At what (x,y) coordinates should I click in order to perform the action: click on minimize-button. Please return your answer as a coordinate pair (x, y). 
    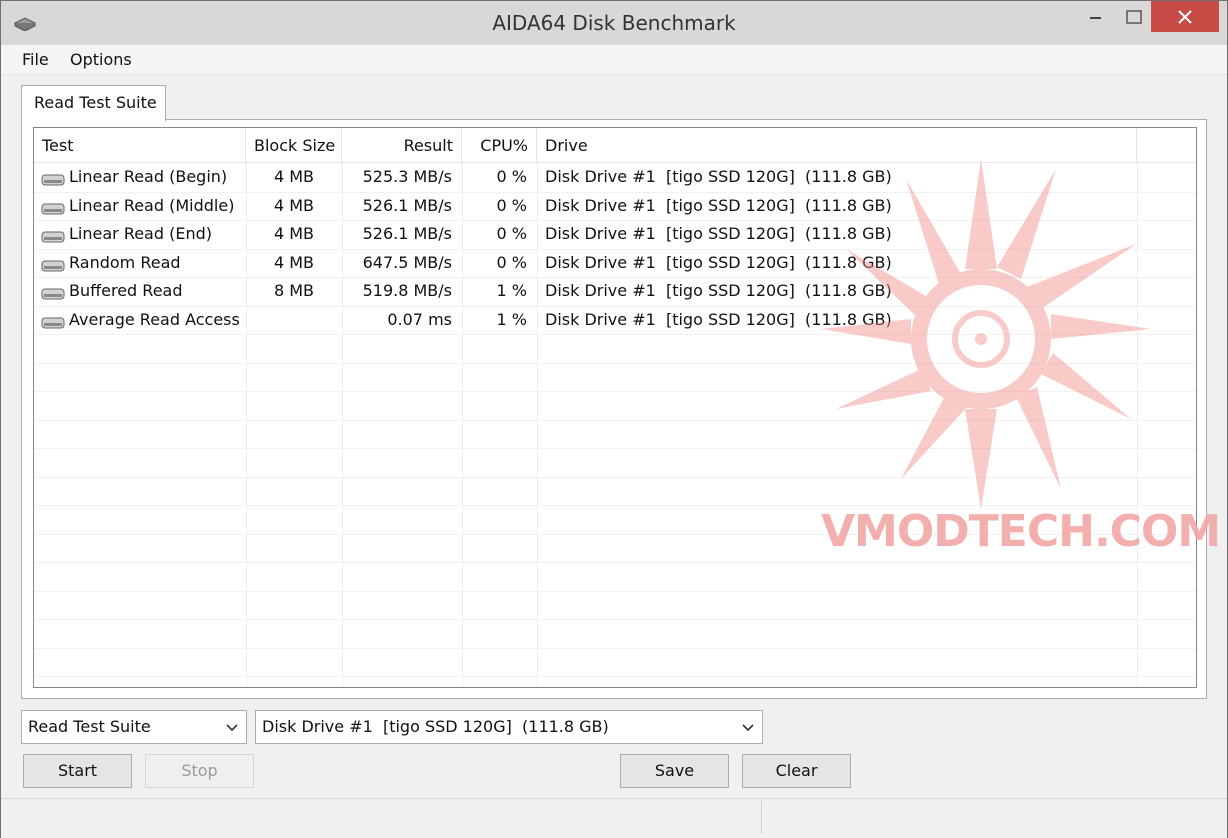
    Looking at the image, I should click on (1096, 16).